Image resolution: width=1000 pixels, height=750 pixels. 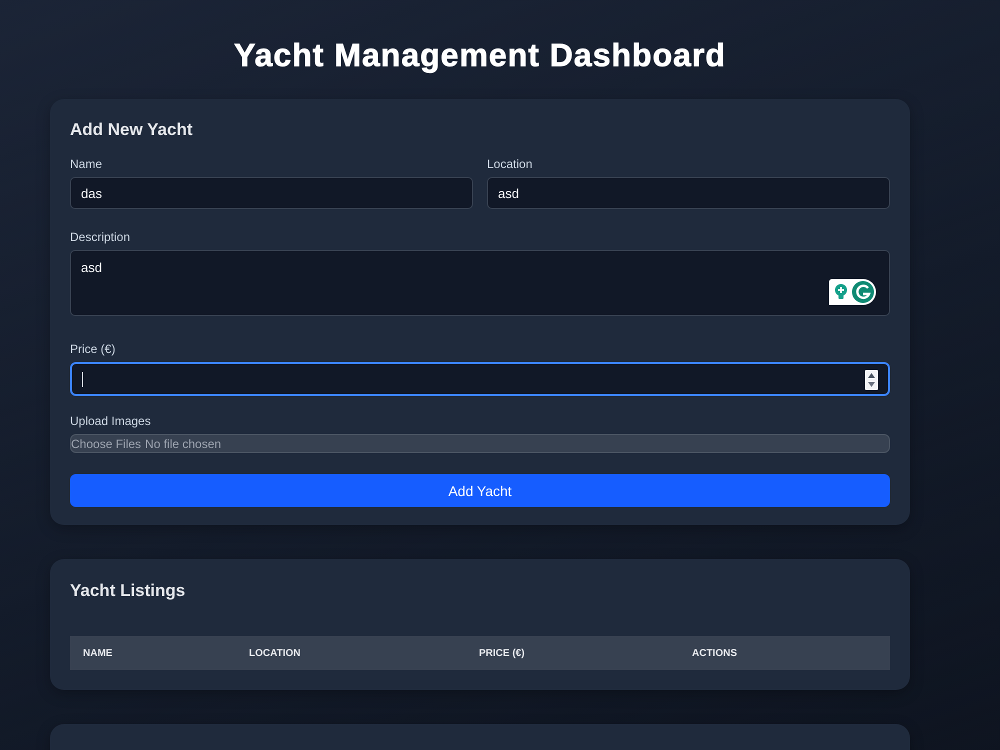 What do you see at coordinates (91, 267) in the screenshot?
I see `field-value: asd` at bounding box center [91, 267].